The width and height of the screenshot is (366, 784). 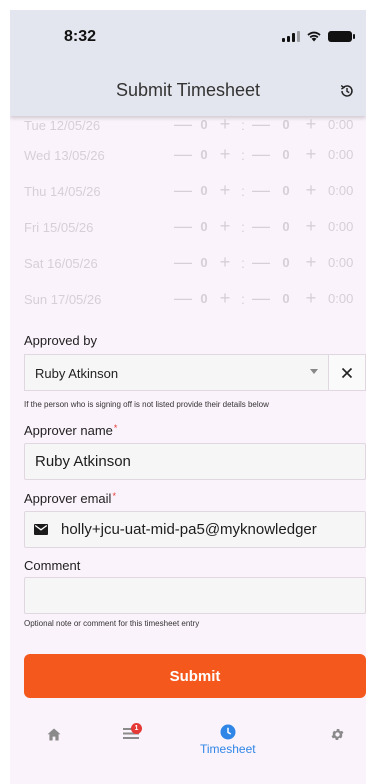 I want to click on list-icon-wrapper: 1, so click(x=132, y=734).